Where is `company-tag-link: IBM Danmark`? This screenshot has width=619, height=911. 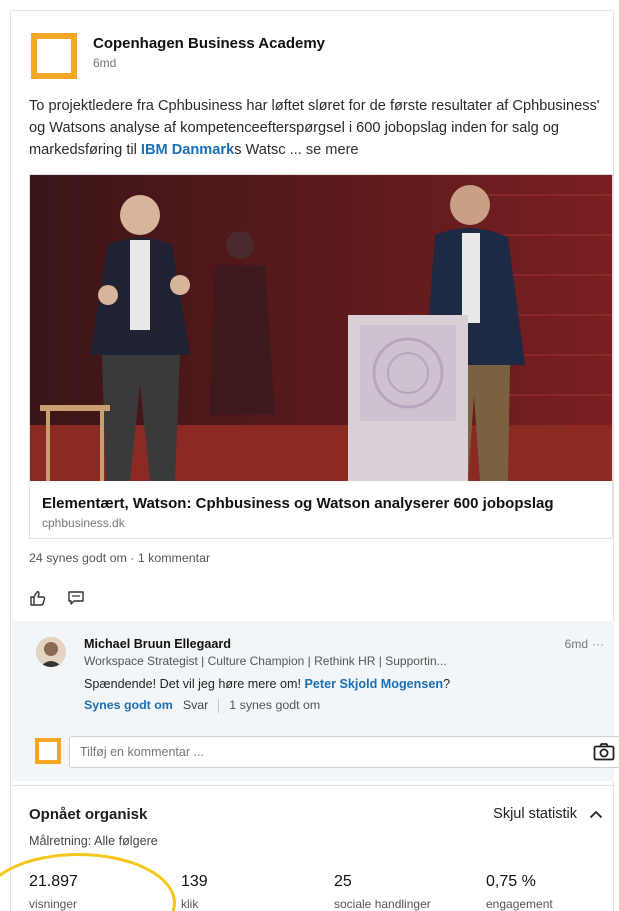 company-tag-link: IBM Danmark is located at coordinates (187, 150).